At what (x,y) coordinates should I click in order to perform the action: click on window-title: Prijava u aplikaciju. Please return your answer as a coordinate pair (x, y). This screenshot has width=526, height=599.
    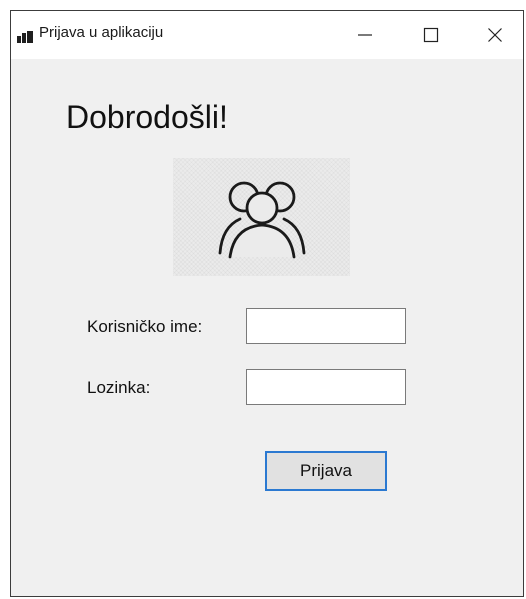
    Looking at the image, I should click on (101, 32).